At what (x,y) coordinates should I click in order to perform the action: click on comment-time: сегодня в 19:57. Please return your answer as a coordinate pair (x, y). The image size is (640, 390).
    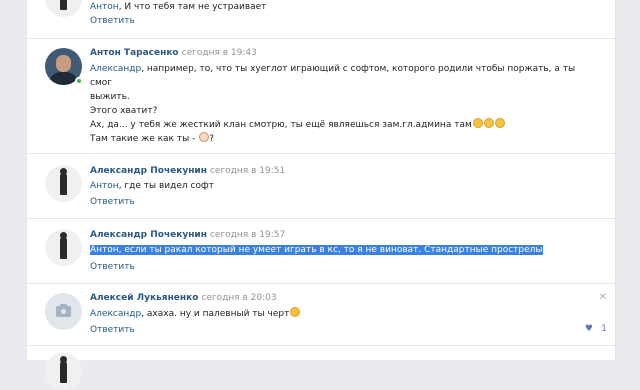
    Looking at the image, I should click on (247, 235).